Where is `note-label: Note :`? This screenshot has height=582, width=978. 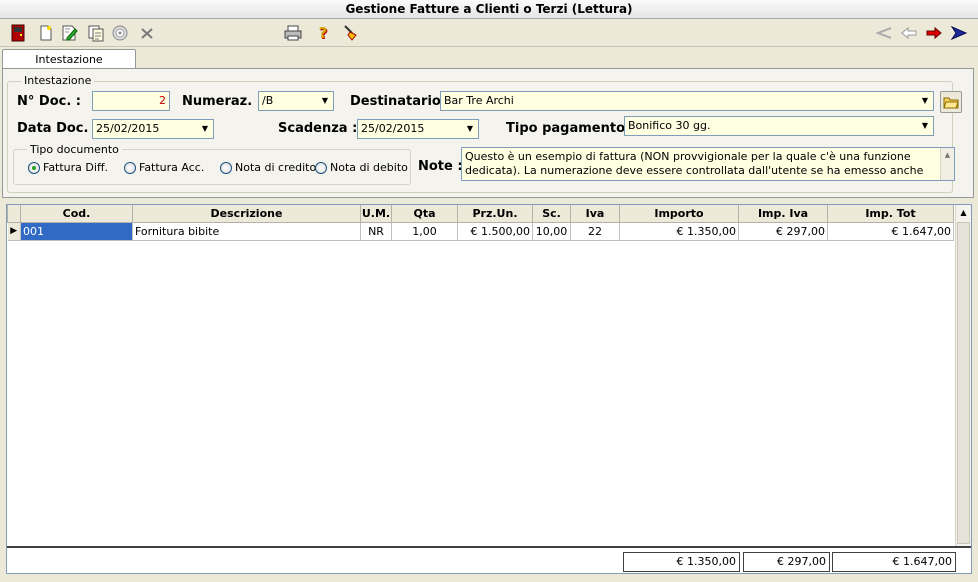
note-label: Note : is located at coordinates (440, 166).